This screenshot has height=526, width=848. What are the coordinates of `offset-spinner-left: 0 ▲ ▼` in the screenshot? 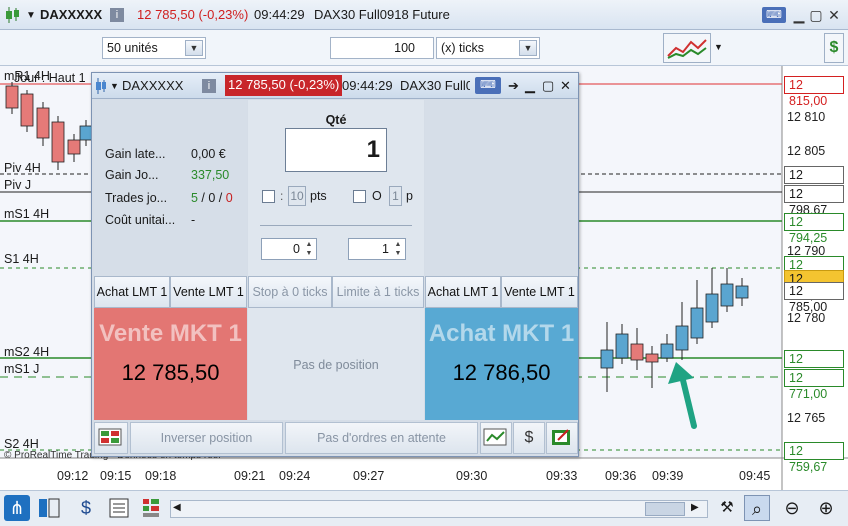 It's located at (289, 249).